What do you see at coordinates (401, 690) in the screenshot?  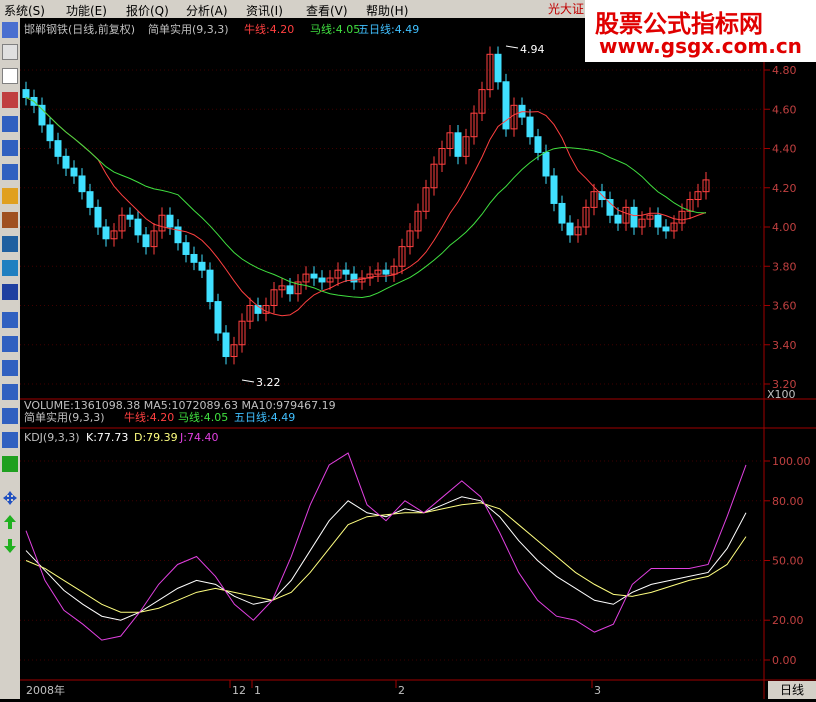 I see `time-label-feb: 2` at bounding box center [401, 690].